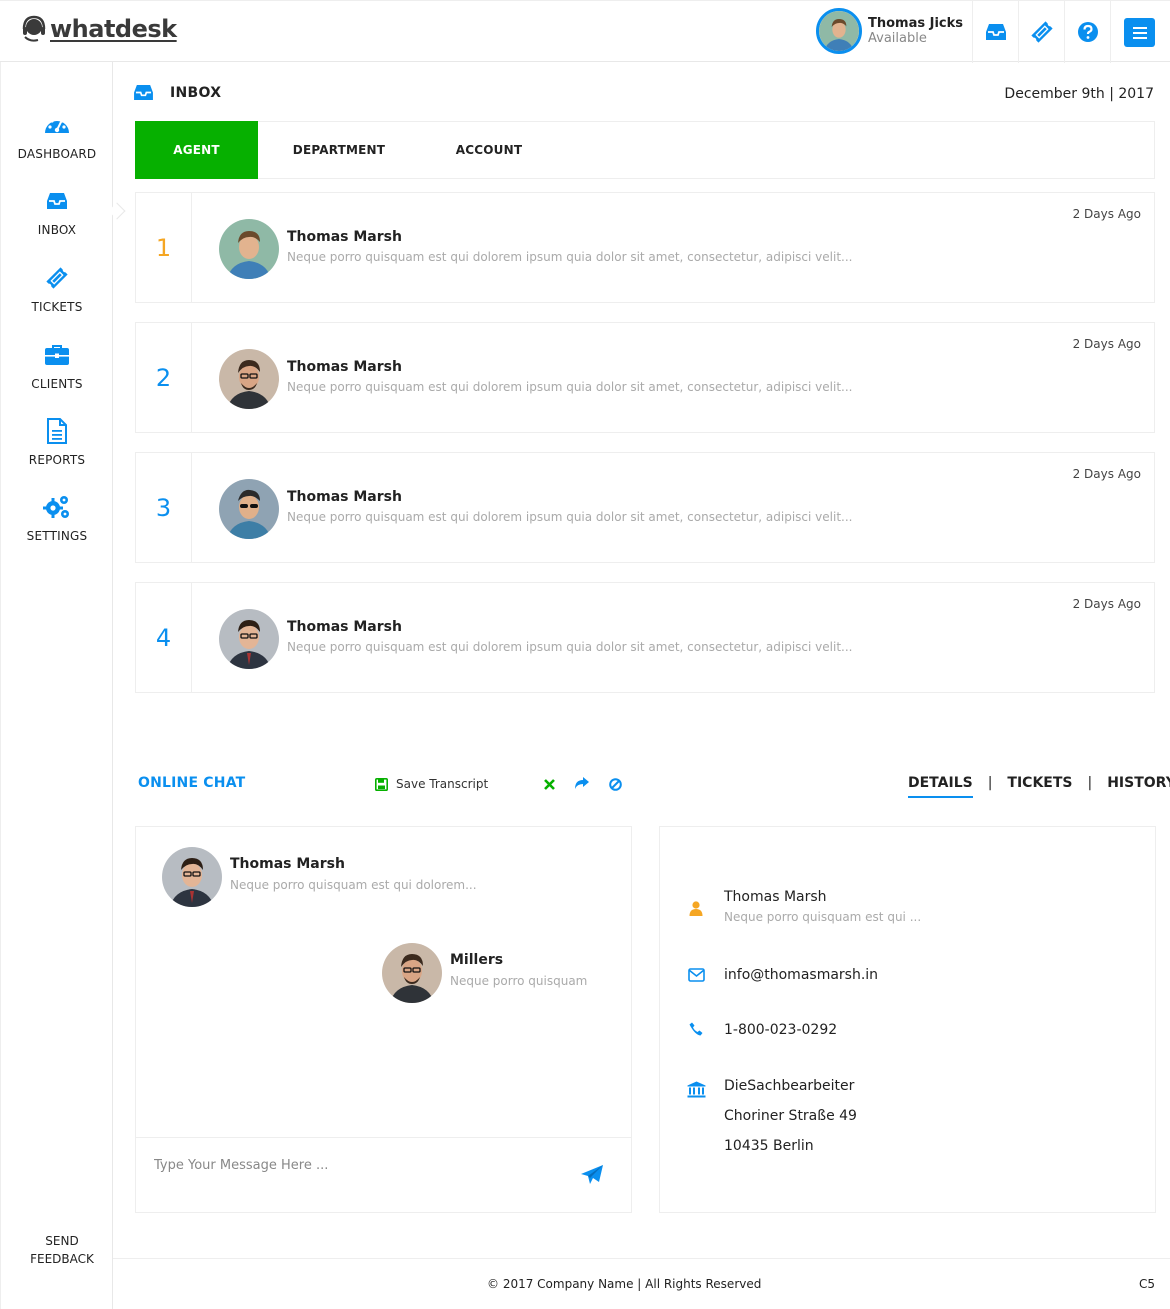  What do you see at coordinates (484, 973) in the screenshot?
I see `chat-message: Millers Neque porro quisquam` at bounding box center [484, 973].